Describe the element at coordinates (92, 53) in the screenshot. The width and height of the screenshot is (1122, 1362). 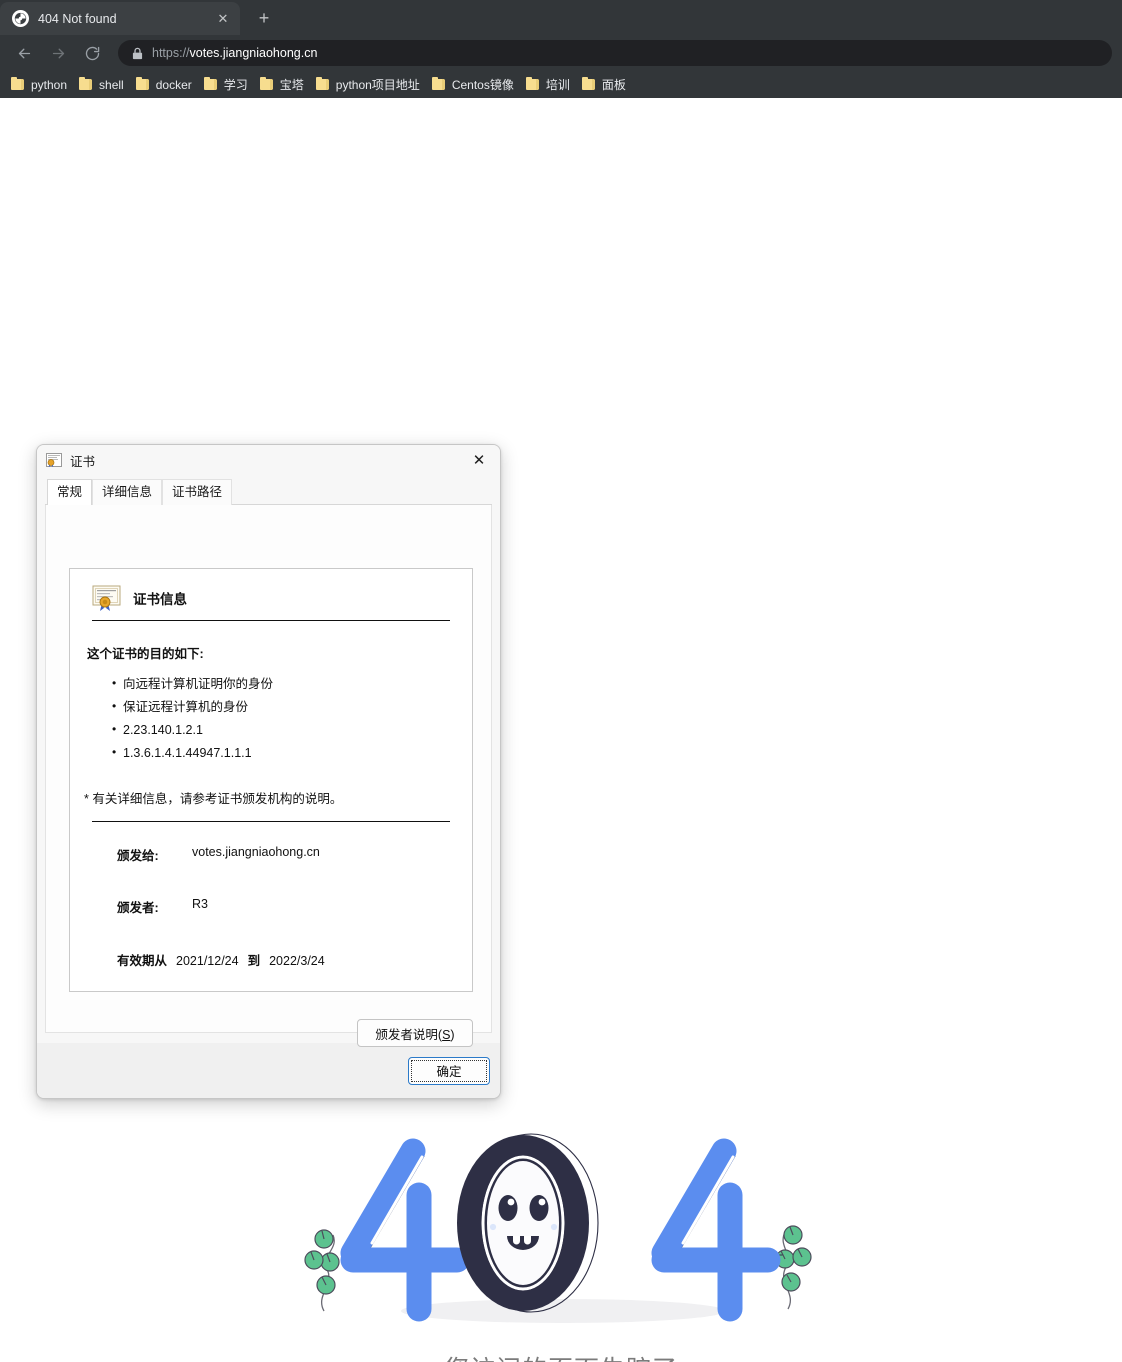
I see `reload-icon` at that location.